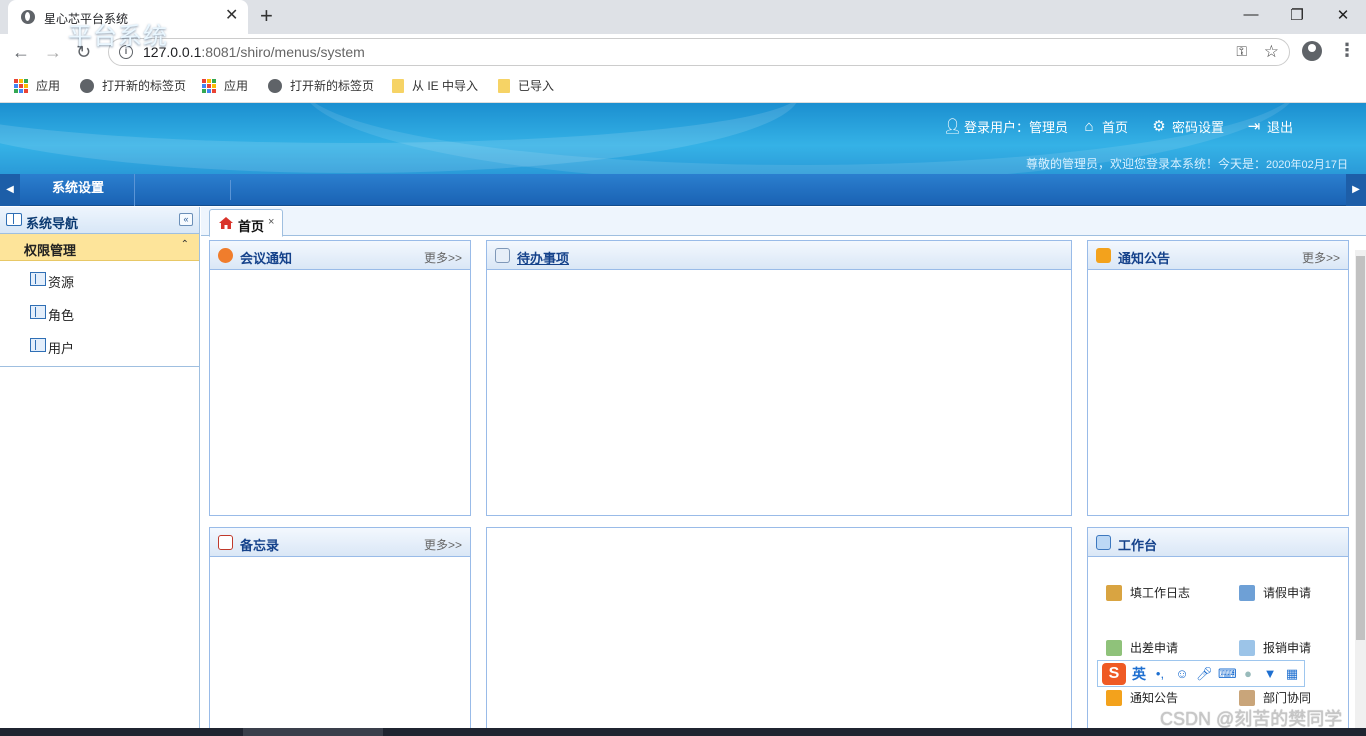 The width and height of the screenshot is (1366, 736). What do you see at coordinates (1218, 378) in the screenshot?
I see `notice-panel: 通知公告 更多>>` at bounding box center [1218, 378].